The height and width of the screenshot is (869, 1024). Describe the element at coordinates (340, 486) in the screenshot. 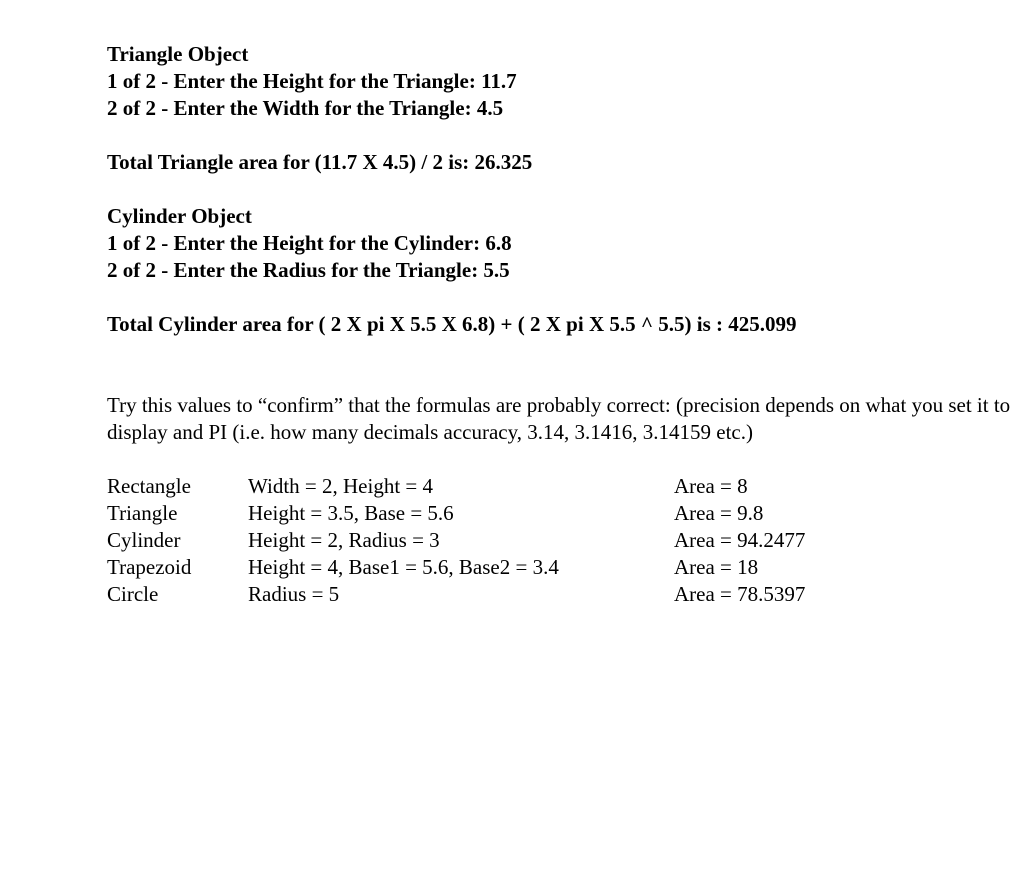

I see `shape-params: Width = 2, Height = 4` at that location.